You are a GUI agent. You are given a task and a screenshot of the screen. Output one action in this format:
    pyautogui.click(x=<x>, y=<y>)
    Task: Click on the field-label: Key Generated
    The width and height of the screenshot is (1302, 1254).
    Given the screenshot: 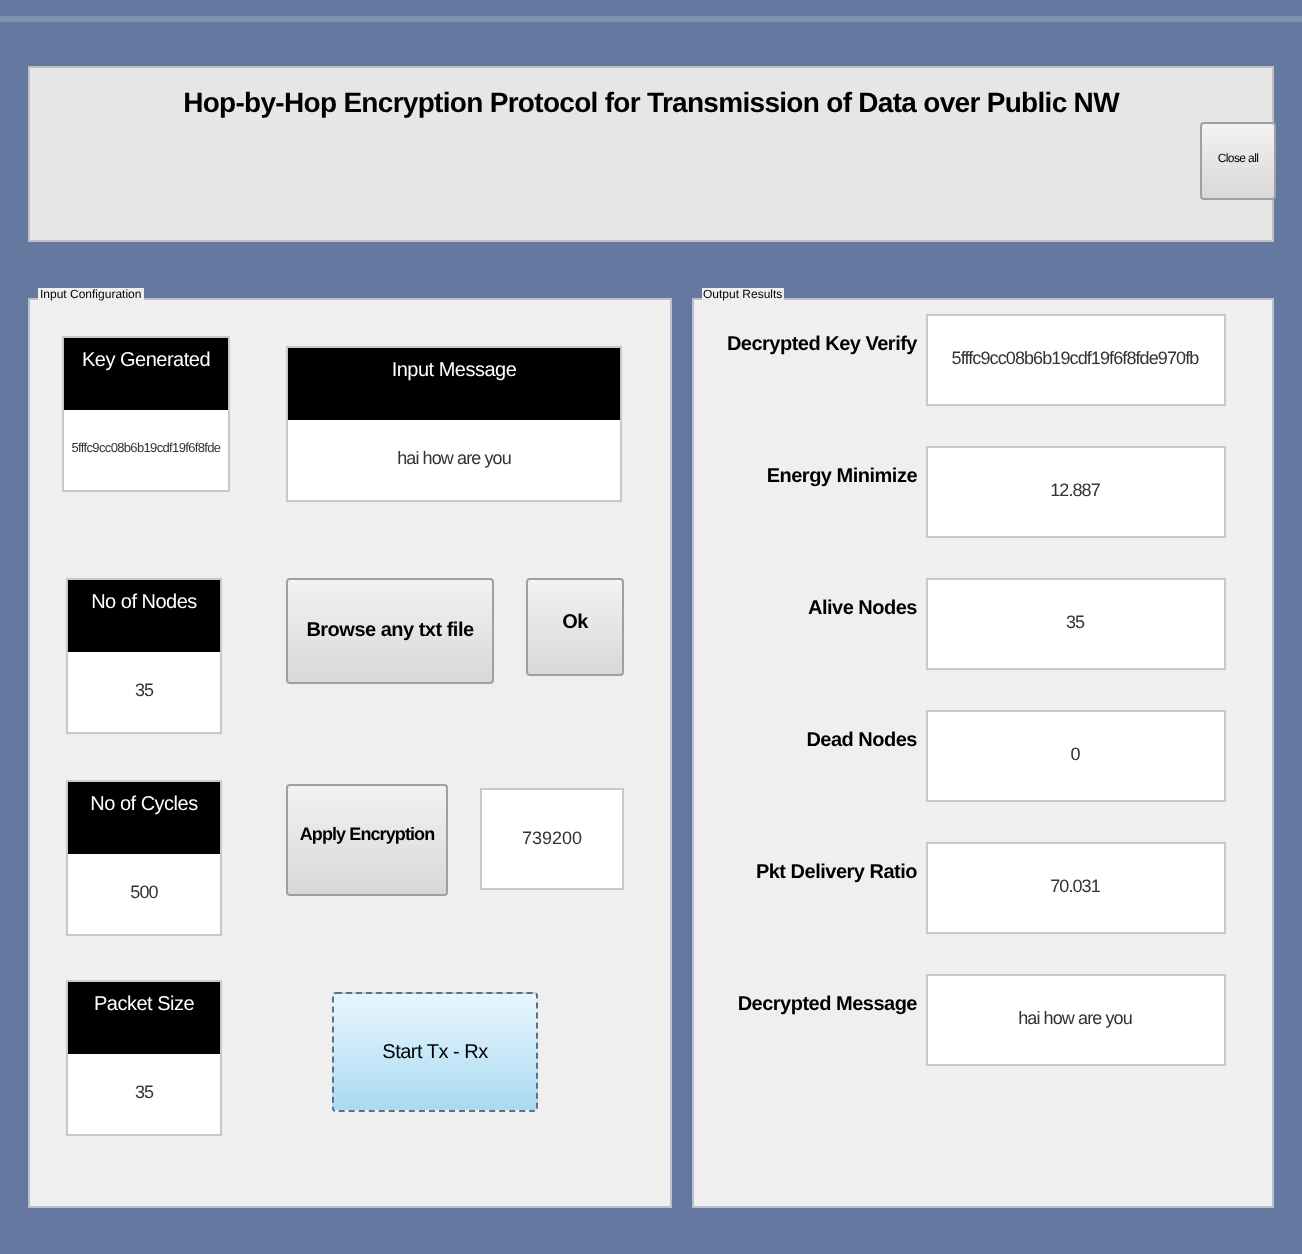 What is the action you would take?
    pyautogui.click(x=146, y=374)
    